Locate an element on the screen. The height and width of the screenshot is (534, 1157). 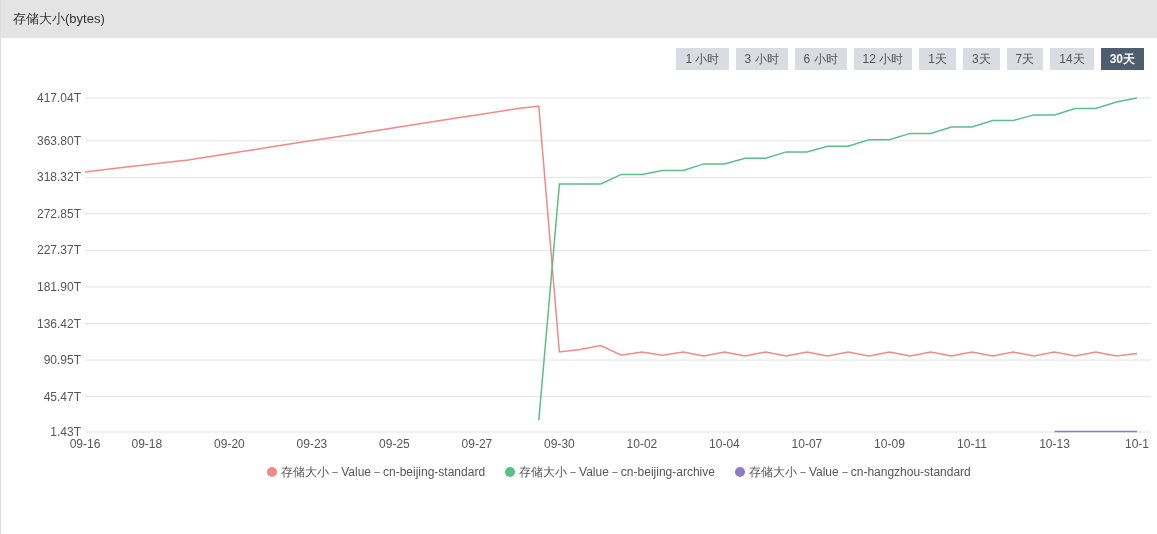
y-axis-label: 363.80T is located at coordinates (58, 140).